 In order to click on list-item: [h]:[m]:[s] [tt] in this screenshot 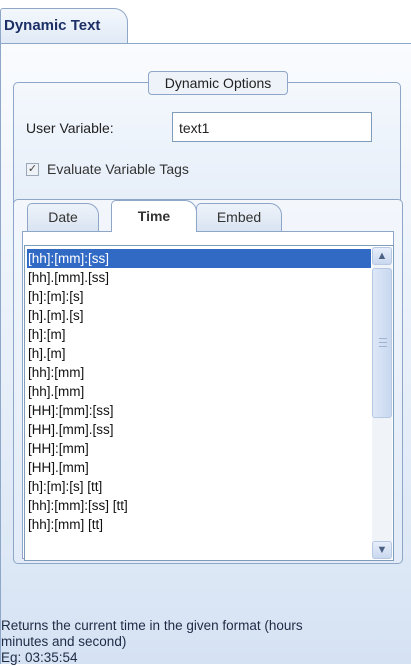, I will do `click(199, 486)`.